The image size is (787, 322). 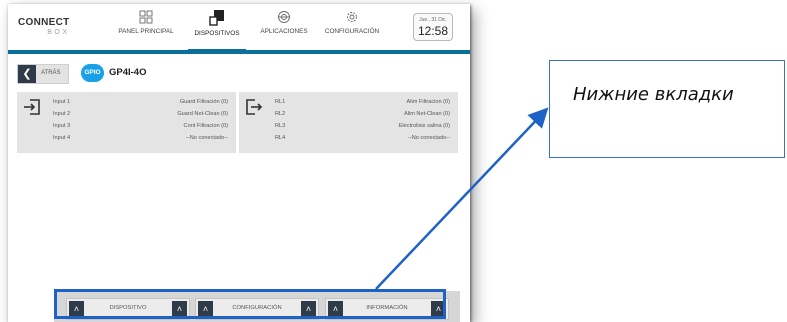 What do you see at coordinates (239, 52) in the screenshot?
I see `header-divider` at bounding box center [239, 52].